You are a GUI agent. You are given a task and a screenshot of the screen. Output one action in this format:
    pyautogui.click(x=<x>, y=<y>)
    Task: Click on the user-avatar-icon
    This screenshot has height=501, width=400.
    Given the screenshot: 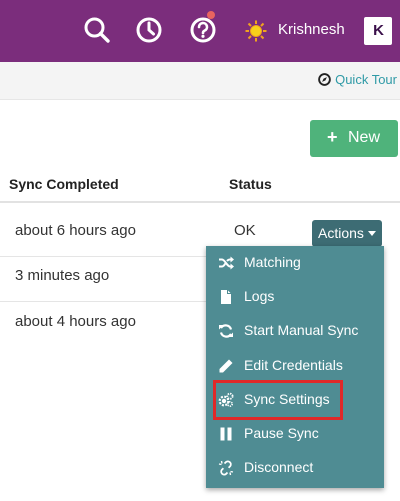 What is the action you would take?
    pyautogui.click(x=256, y=31)
    